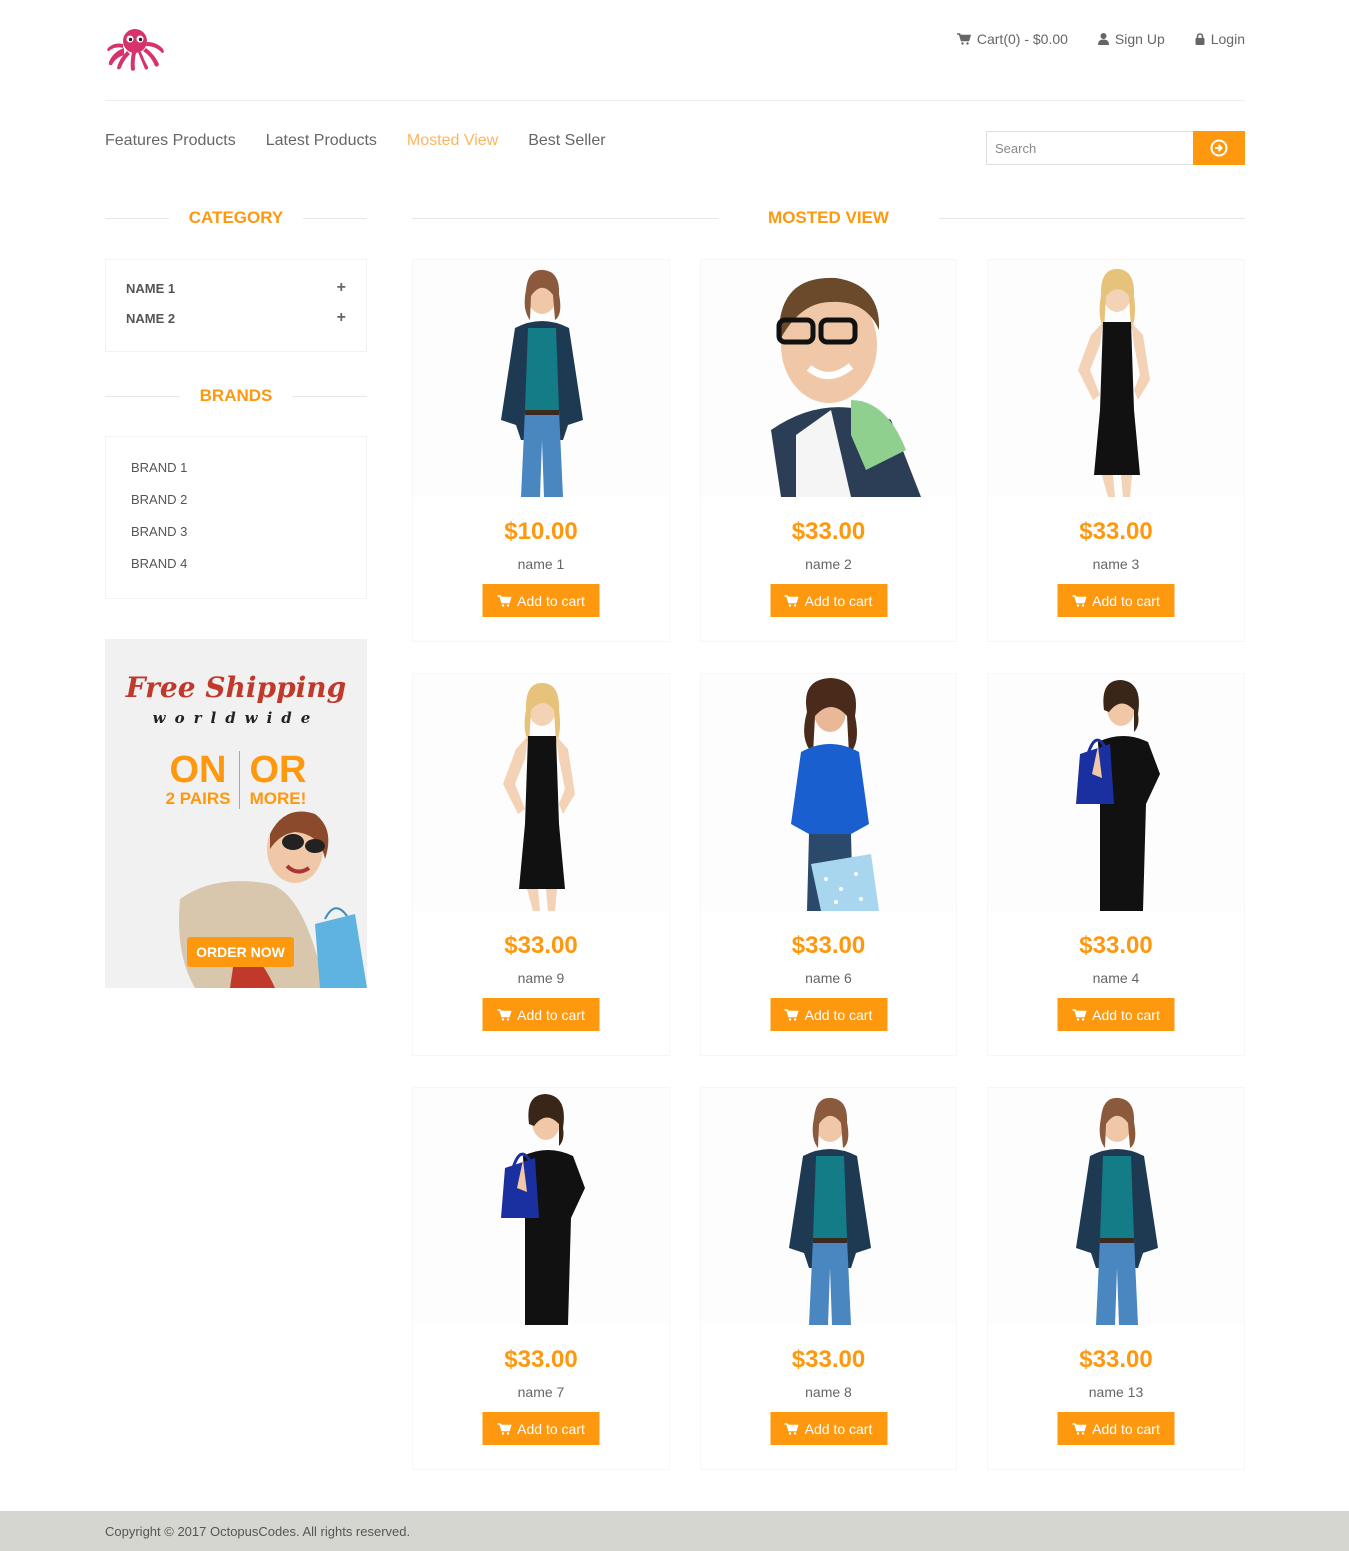 Image resolution: width=1349 pixels, height=1551 pixels. Describe the element at coordinates (236, 718) in the screenshot. I see `ad-subline: worldwide` at that location.